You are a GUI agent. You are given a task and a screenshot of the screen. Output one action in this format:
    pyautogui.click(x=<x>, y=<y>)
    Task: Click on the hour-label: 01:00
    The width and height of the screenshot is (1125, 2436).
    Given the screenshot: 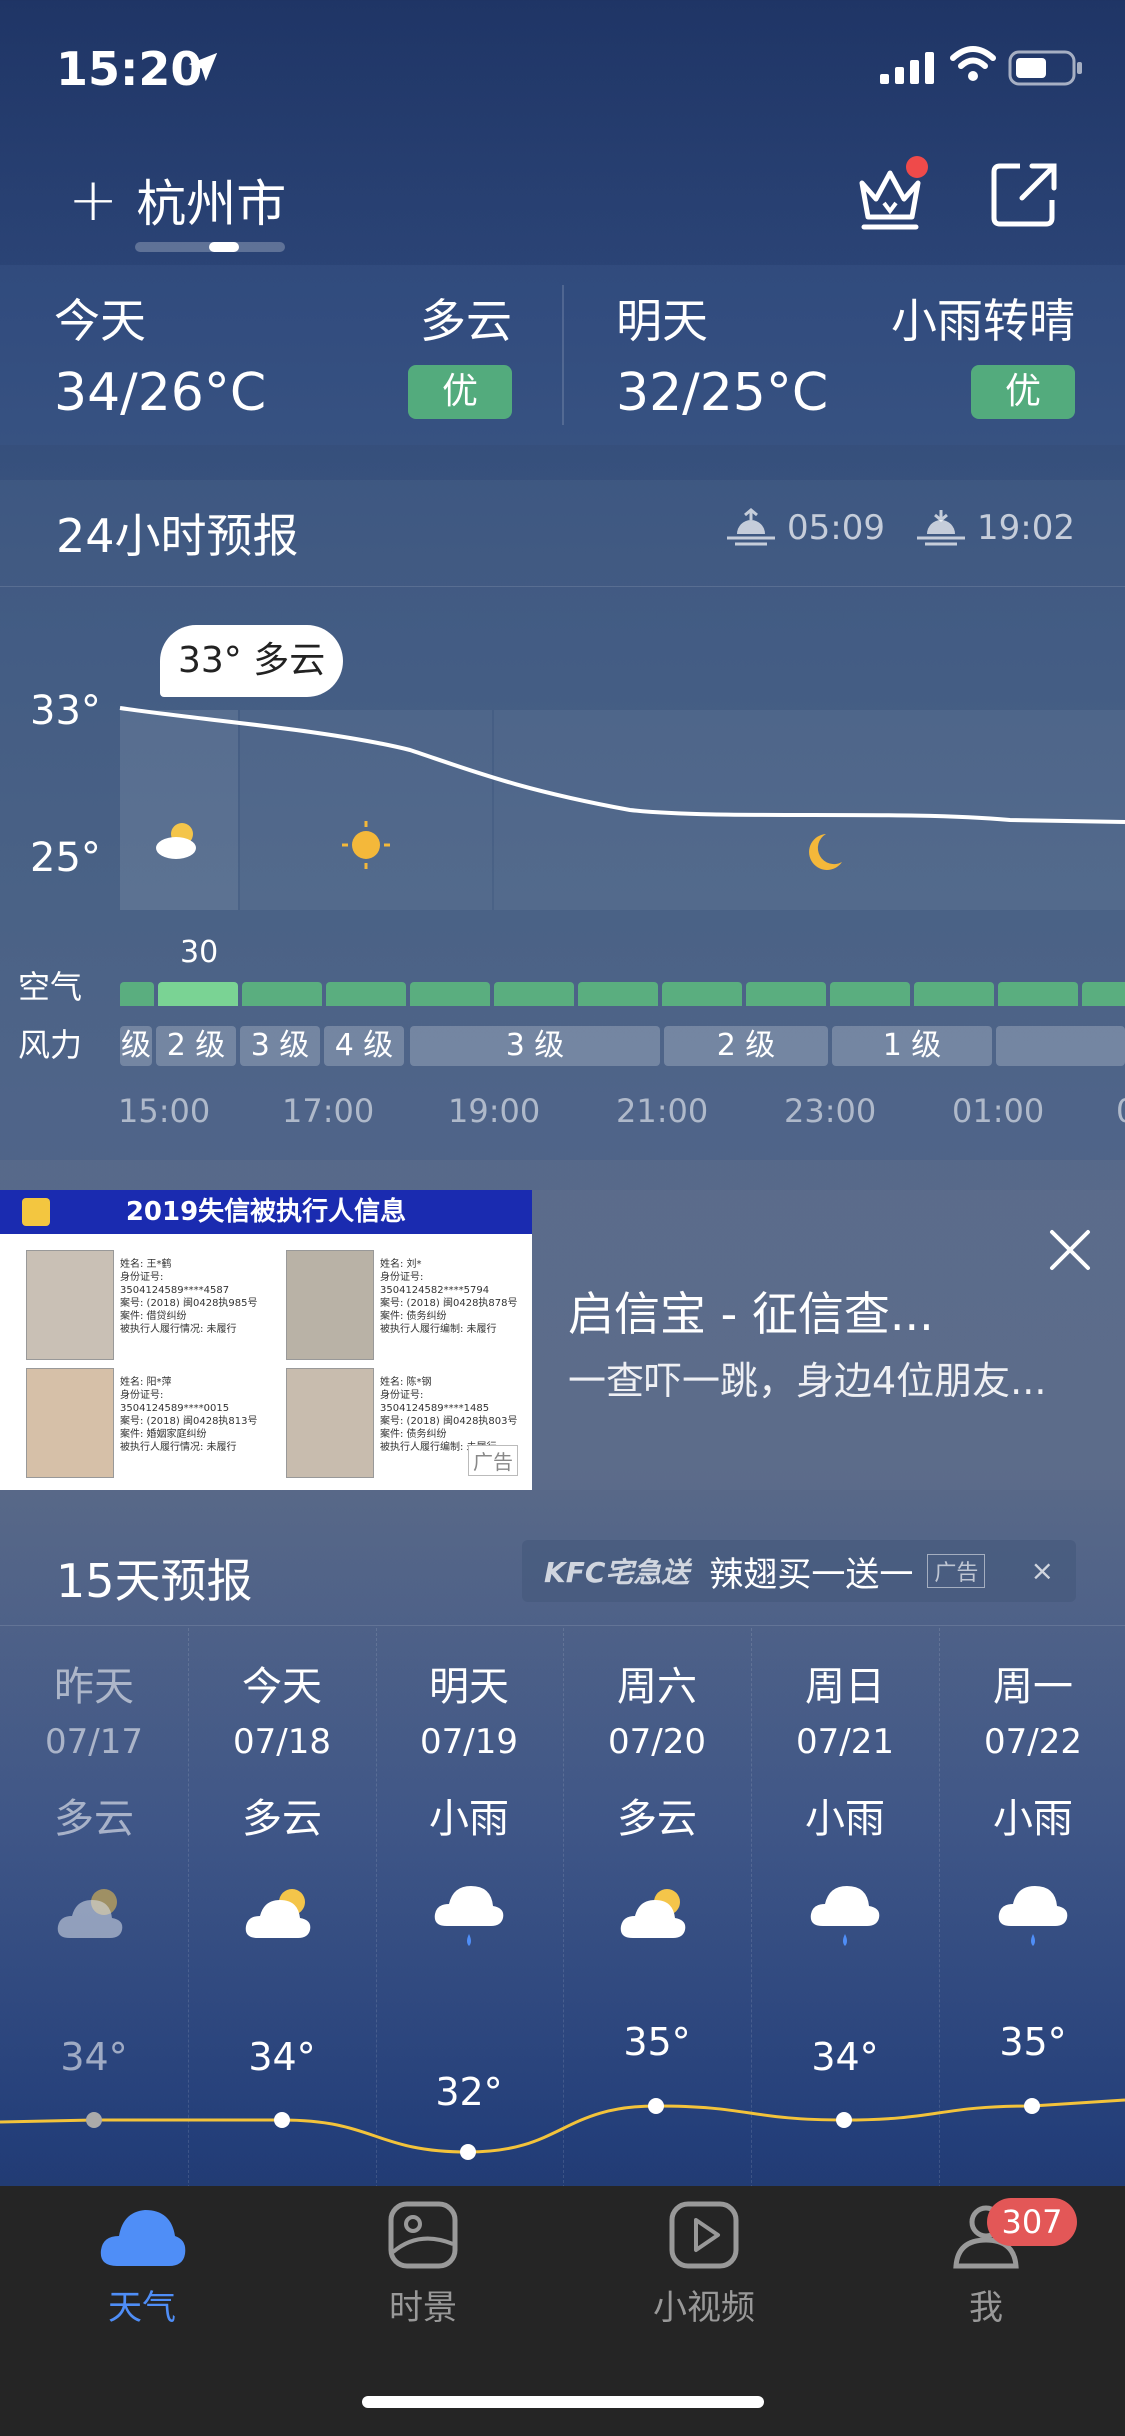 What is the action you would take?
    pyautogui.click(x=998, y=1111)
    